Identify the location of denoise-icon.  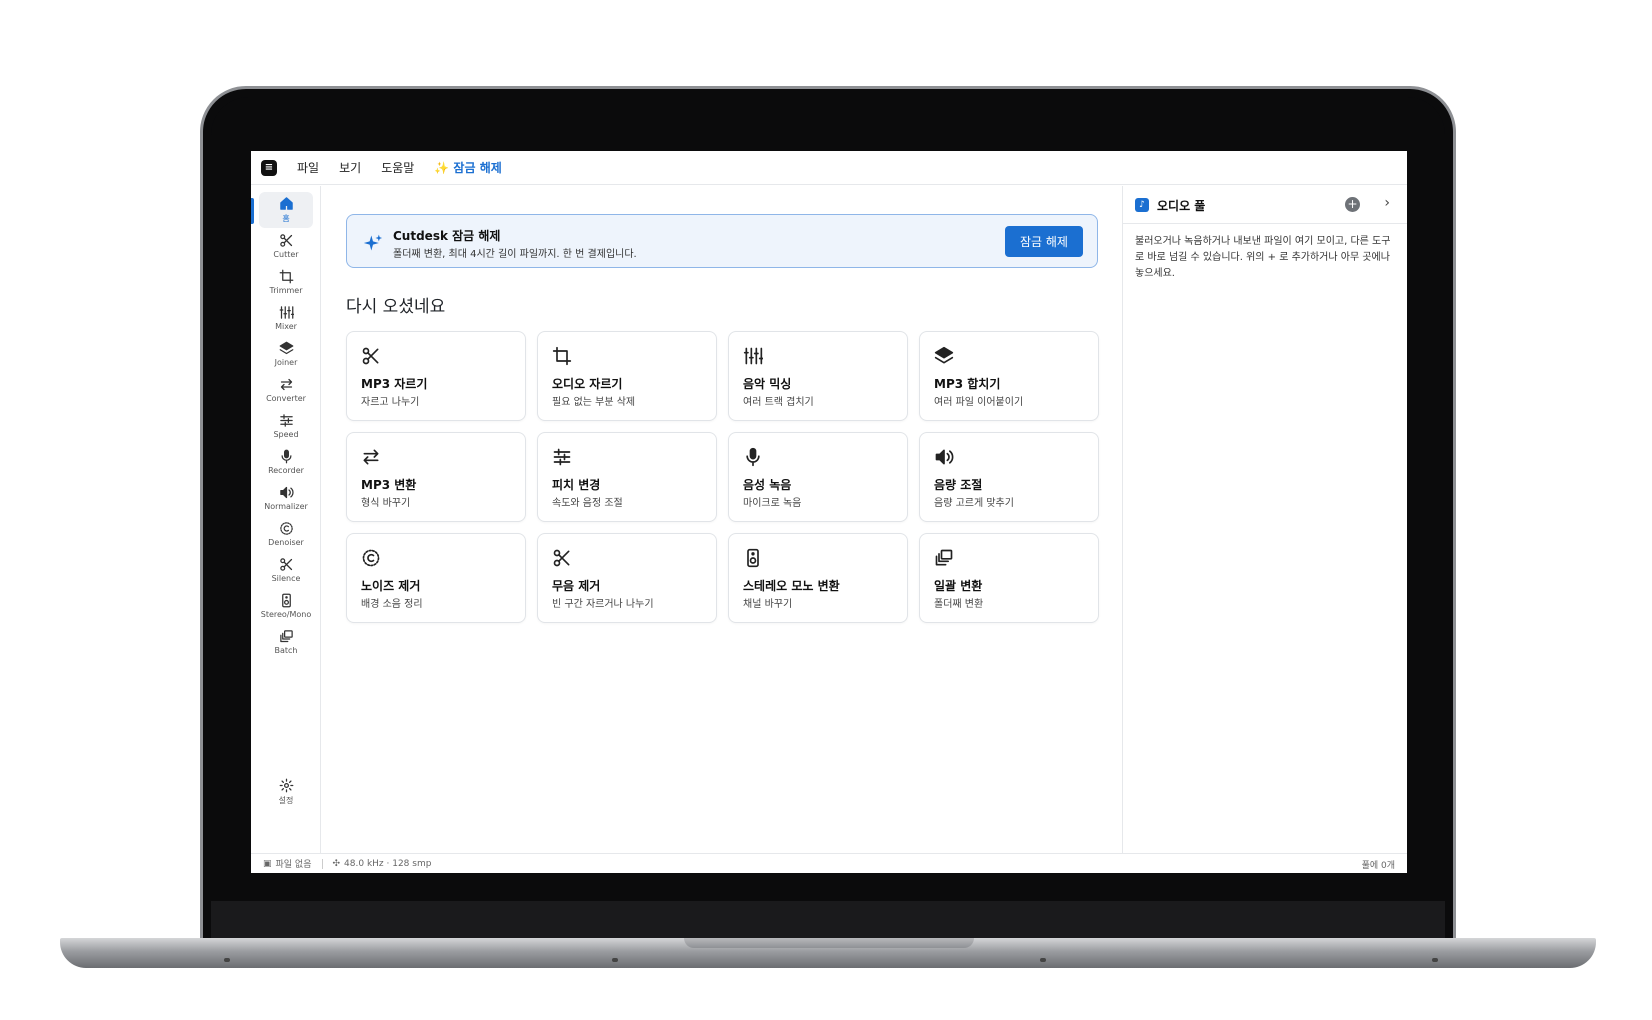
(286, 528).